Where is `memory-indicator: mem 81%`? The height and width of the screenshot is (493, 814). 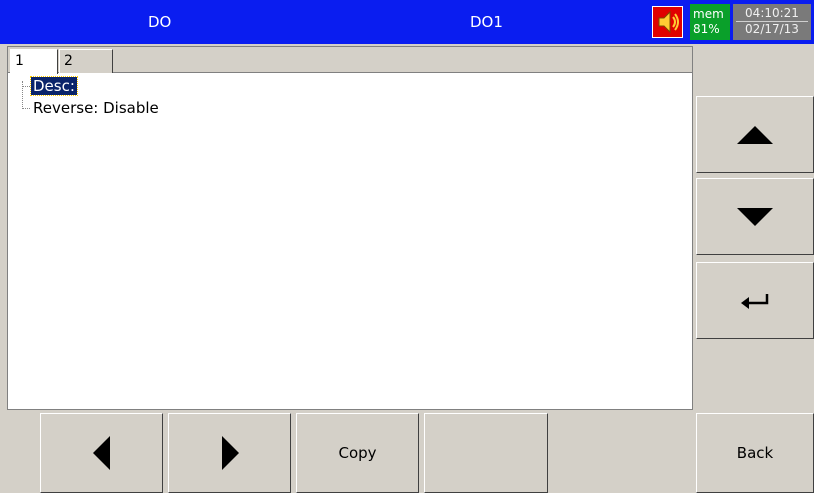
memory-indicator: mem 81% is located at coordinates (710, 22).